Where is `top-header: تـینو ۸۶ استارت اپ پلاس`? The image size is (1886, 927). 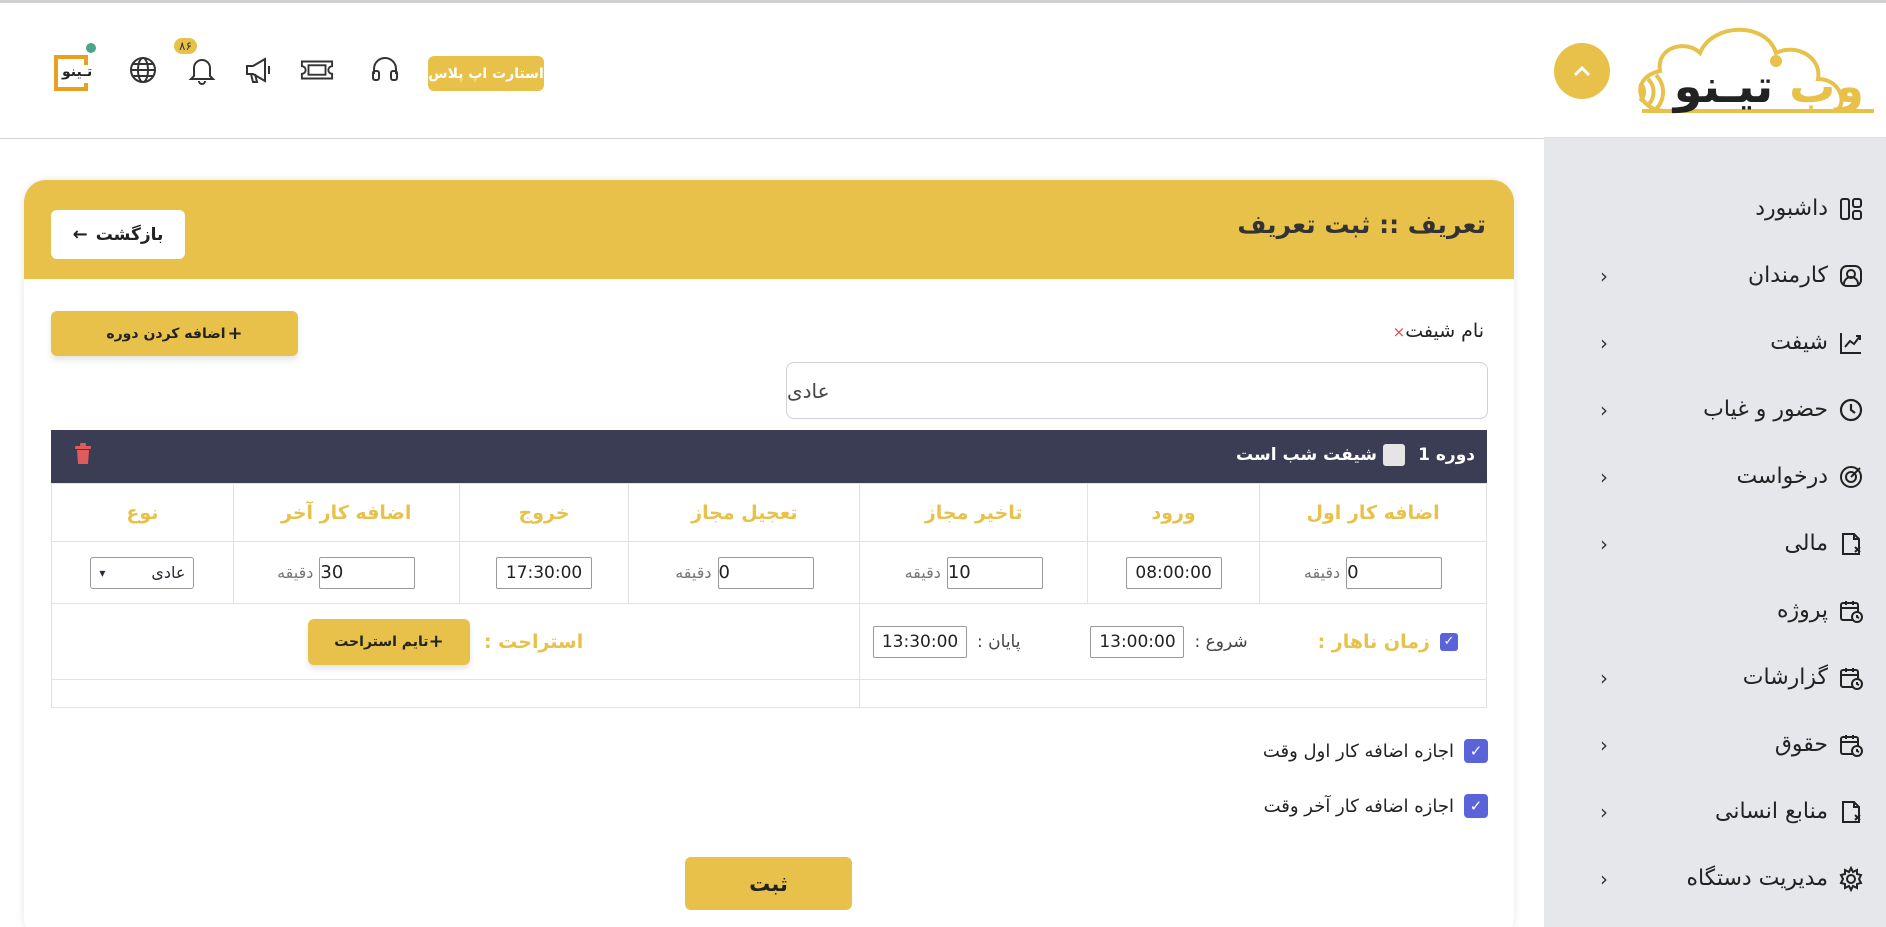 top-header: تـینو ۸۶ استارت اپ پلاس is located at coordinates (772, 71).